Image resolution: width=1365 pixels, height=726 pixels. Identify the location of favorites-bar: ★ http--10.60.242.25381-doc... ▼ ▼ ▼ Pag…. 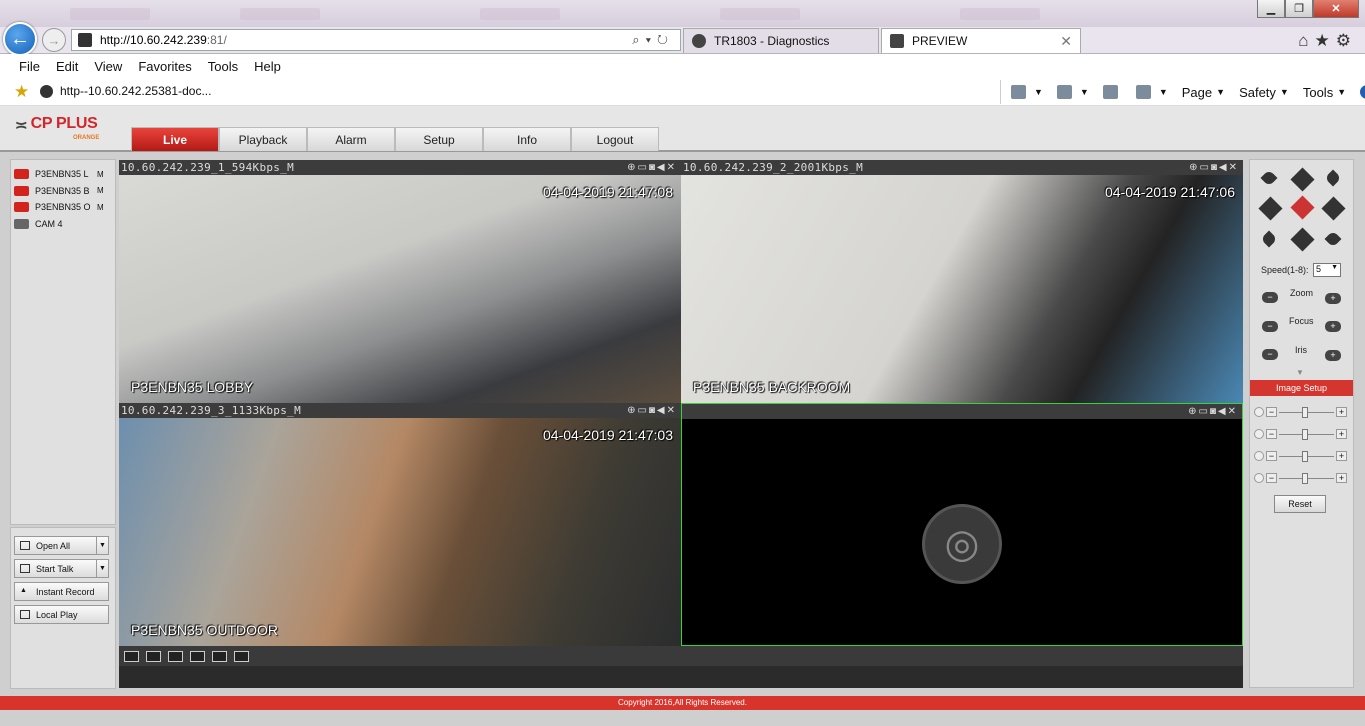
(682, 92).